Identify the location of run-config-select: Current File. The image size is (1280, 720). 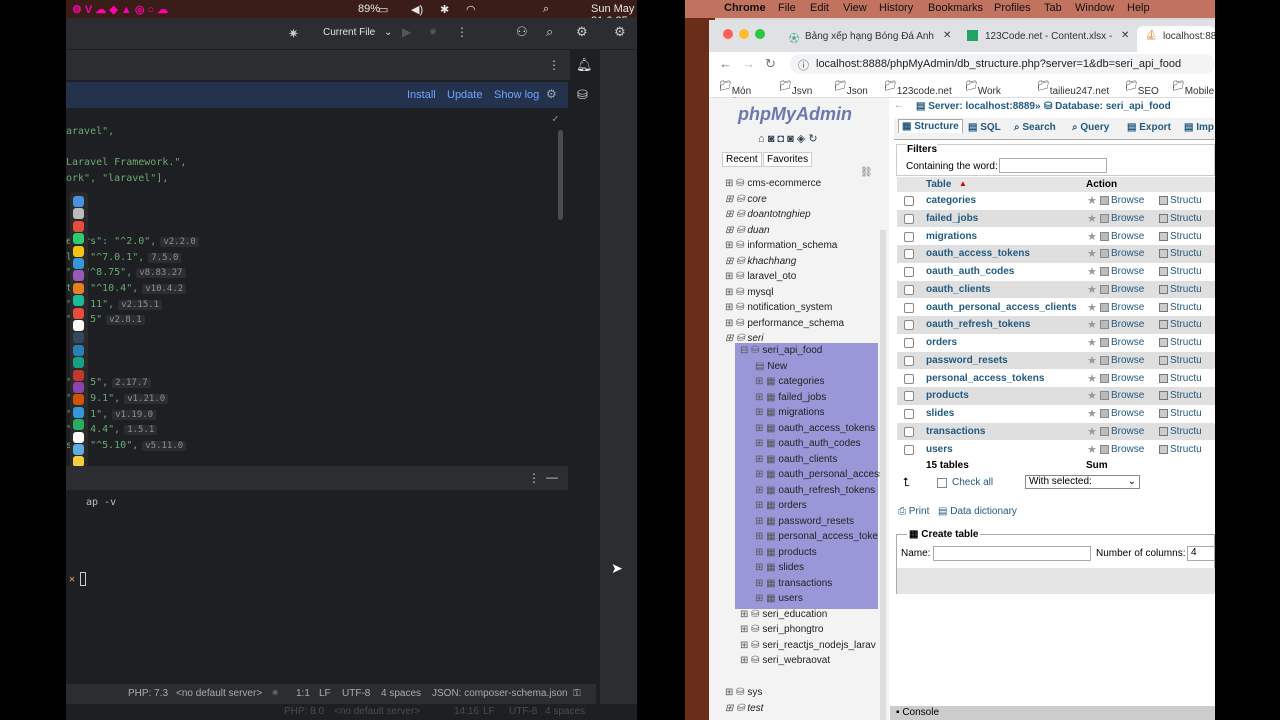
(349, 32).